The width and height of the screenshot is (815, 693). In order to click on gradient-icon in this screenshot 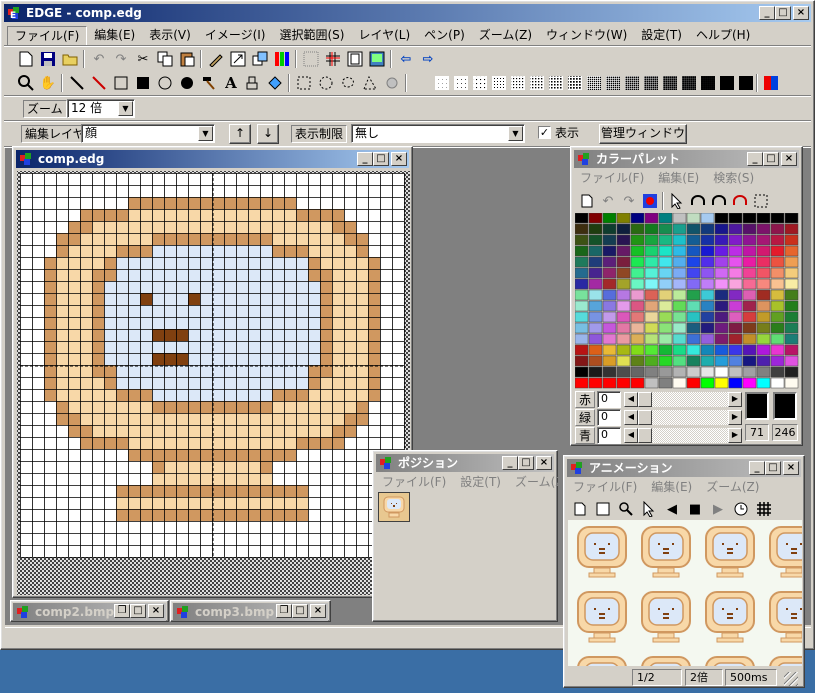, I will do `click(719, 201)`.